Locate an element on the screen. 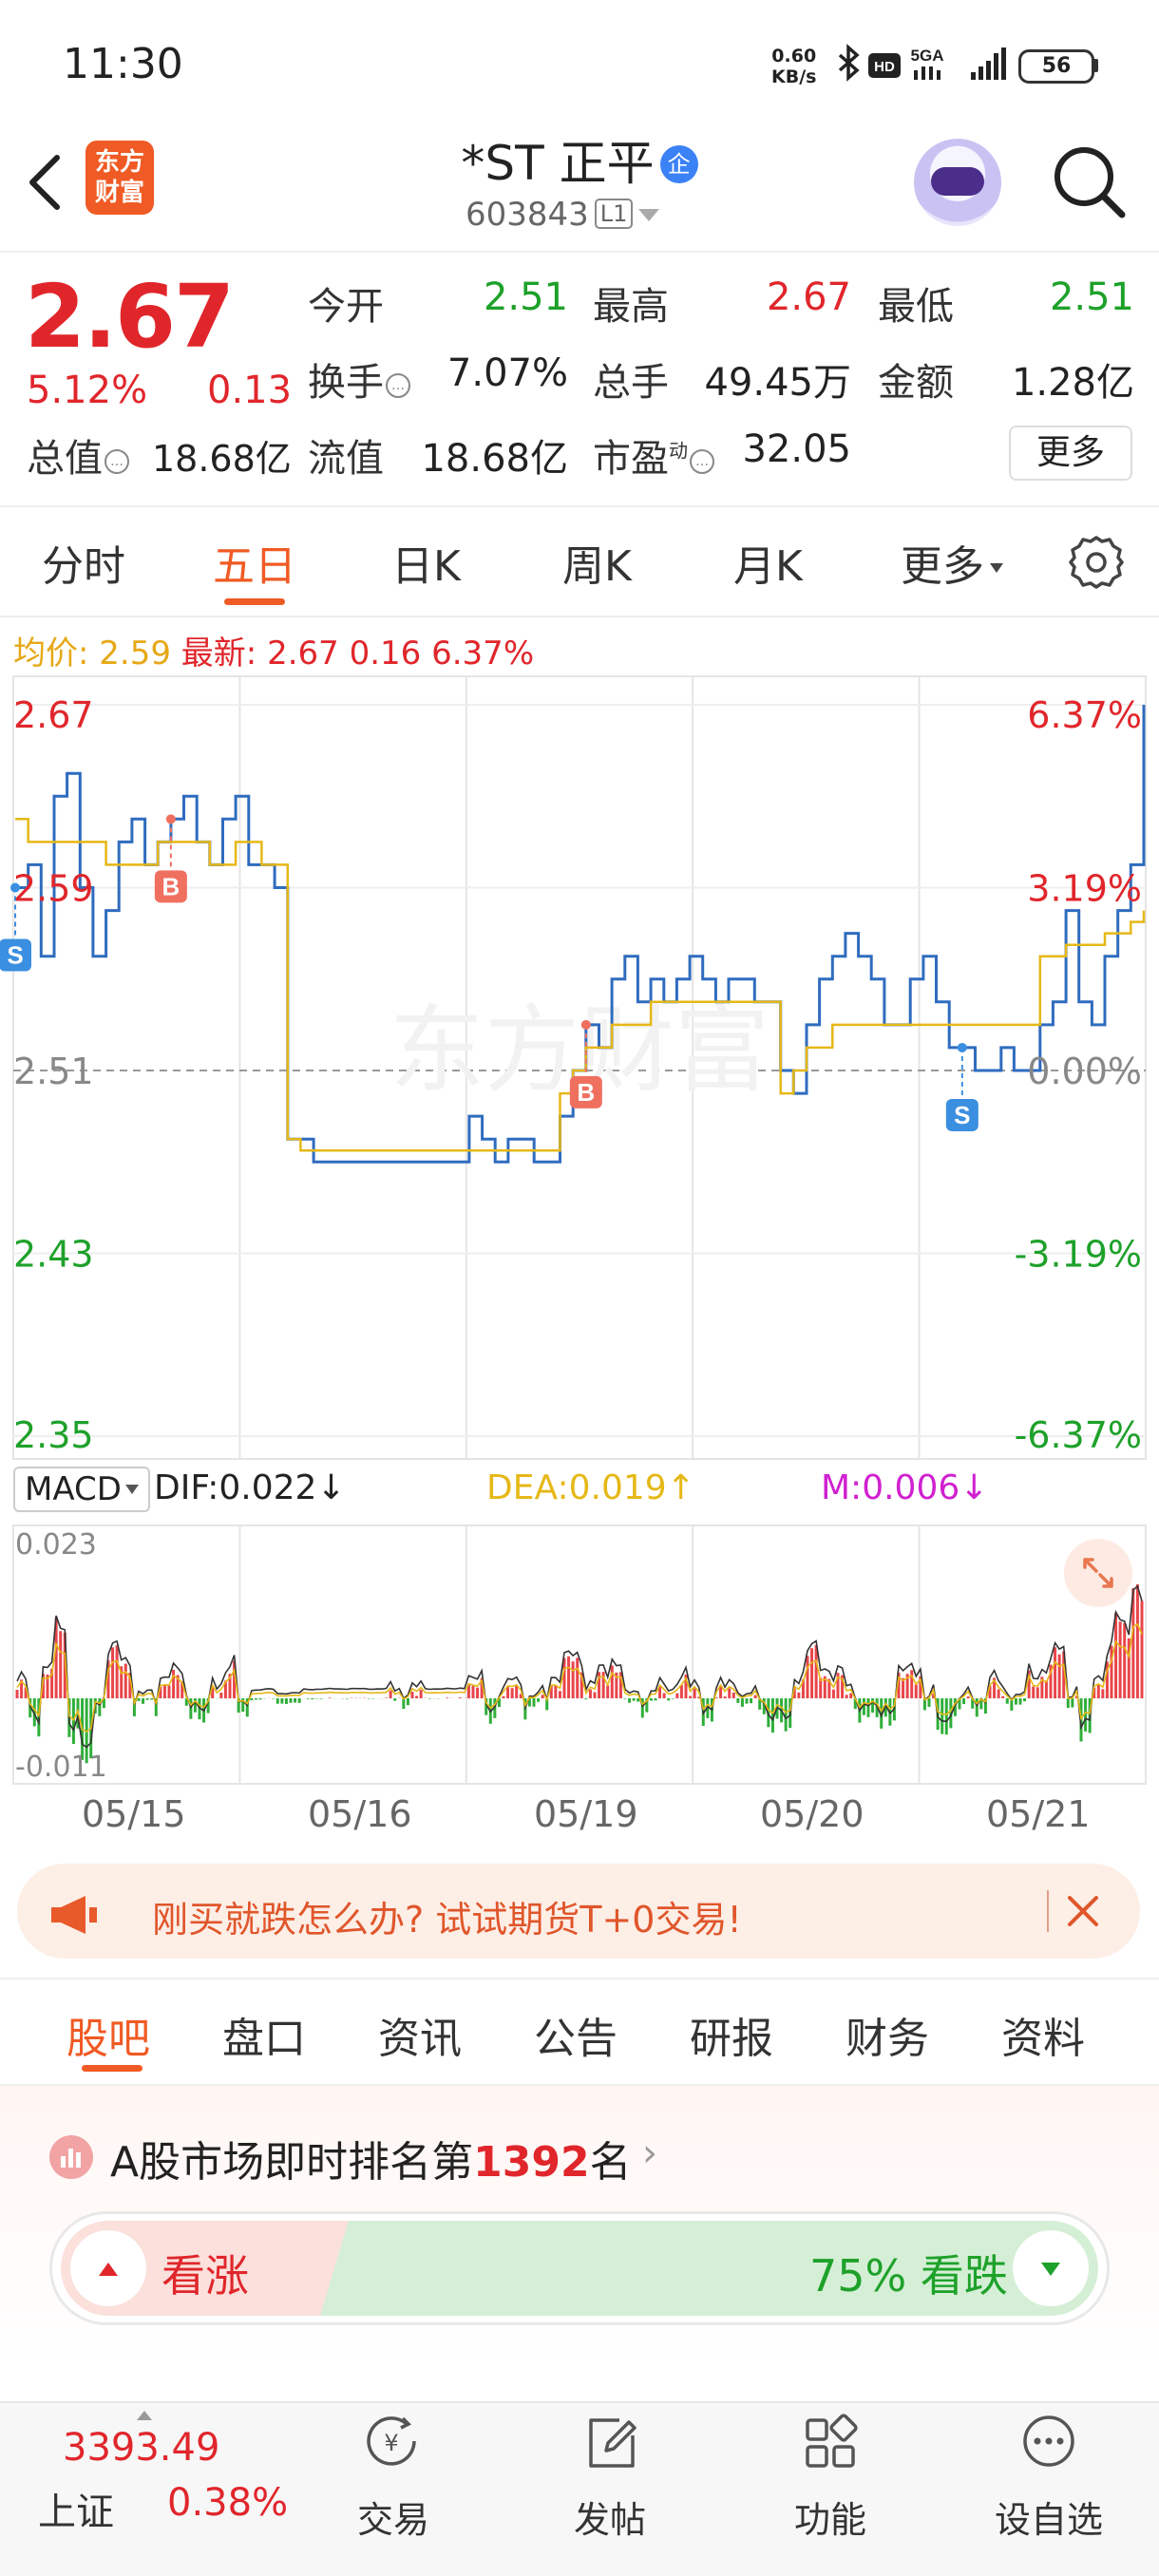 This screenshot has height=2576, width=1159. index-value: 3393.49 is located at coordinates (141, 2448).